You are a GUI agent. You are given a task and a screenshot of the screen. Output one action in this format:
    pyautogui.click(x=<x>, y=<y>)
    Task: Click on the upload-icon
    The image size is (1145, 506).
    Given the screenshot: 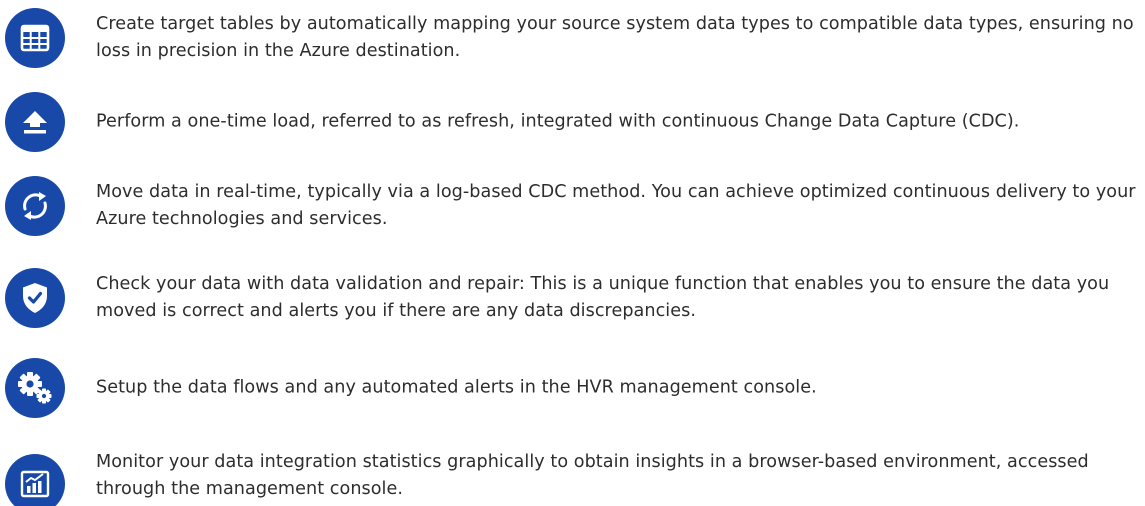 What is the action you would take?
    pyautogui.click(x=35, y=122)
    